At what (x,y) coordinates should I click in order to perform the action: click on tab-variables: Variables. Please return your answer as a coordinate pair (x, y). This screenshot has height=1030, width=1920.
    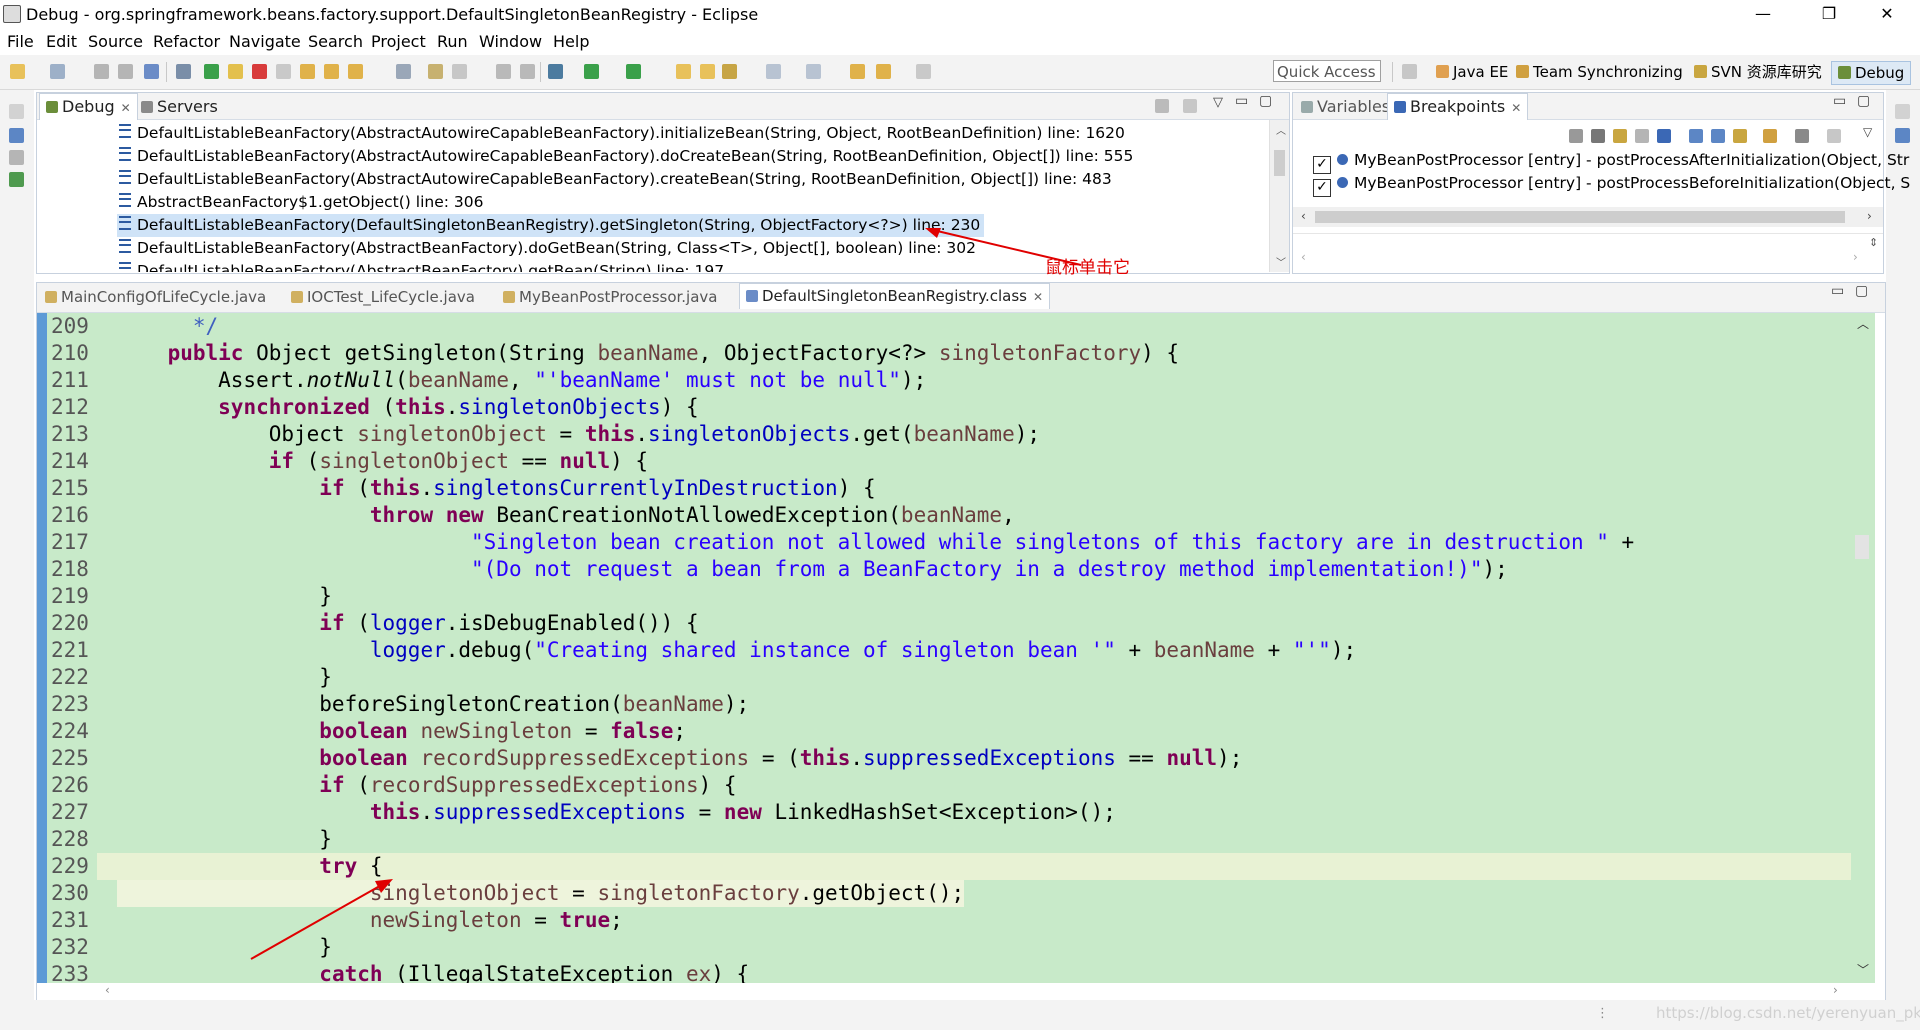
    Looking at the image, I should click on (1345, 106).